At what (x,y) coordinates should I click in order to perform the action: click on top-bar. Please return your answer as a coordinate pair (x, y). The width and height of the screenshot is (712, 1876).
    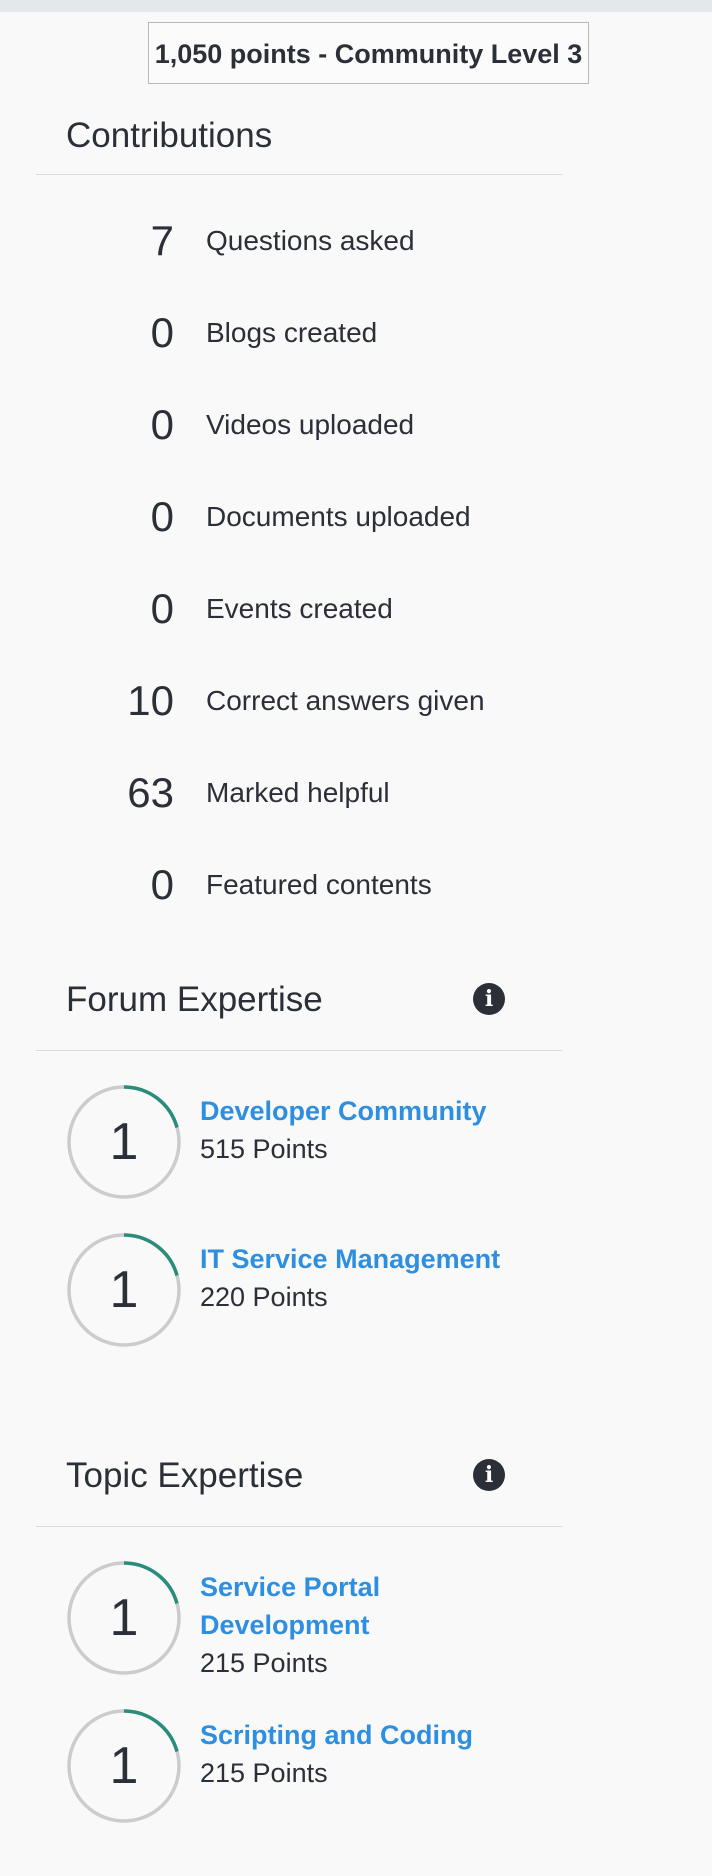
    Looking at the image, I should click on (356, 6).